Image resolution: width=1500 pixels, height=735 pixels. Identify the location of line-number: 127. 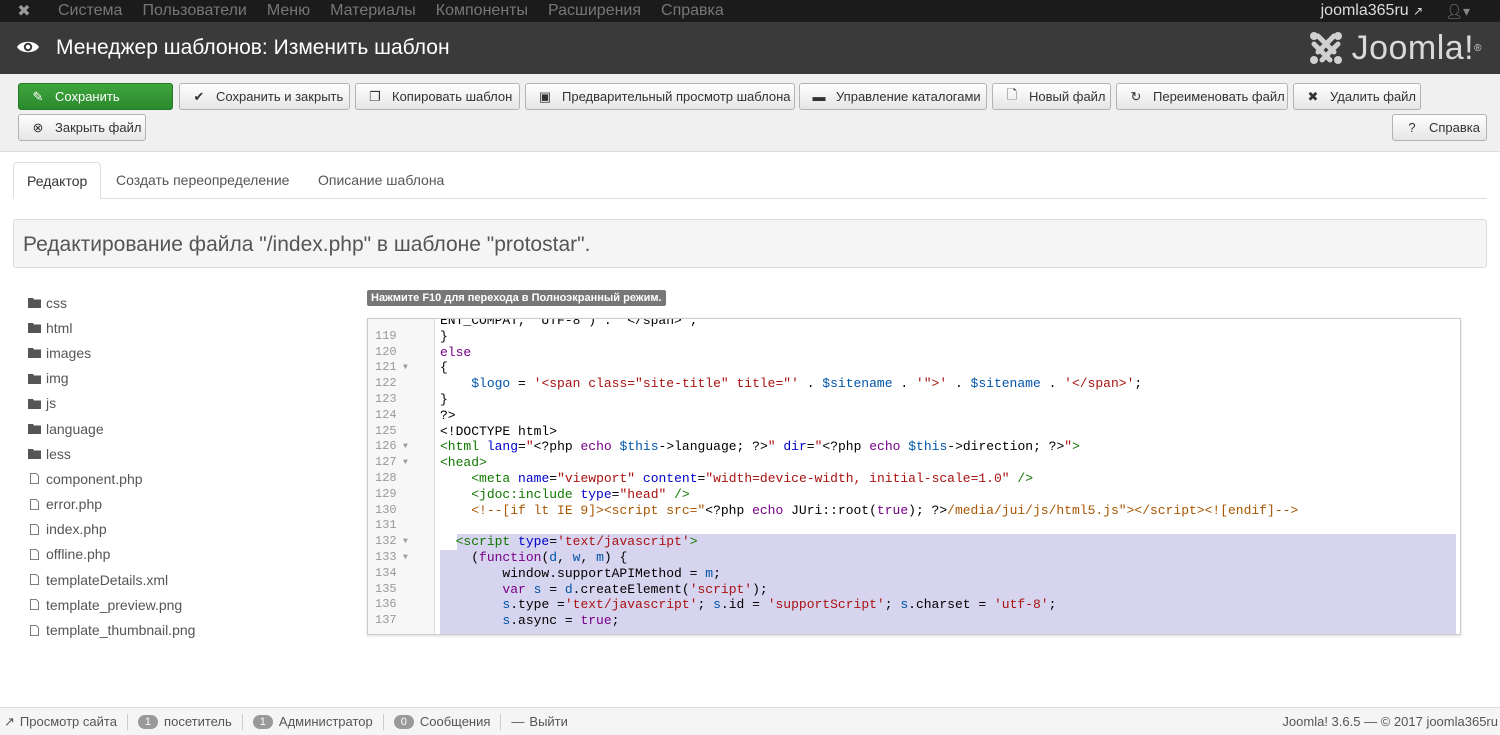
(386, 462).